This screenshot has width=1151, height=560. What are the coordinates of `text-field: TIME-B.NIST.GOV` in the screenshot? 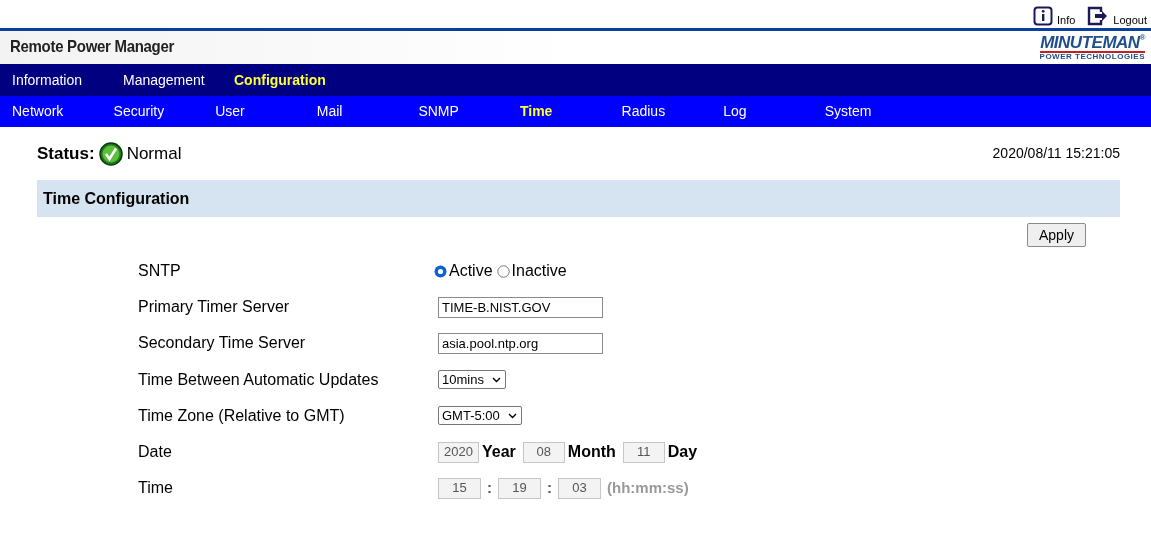 It's located at (520, 307).